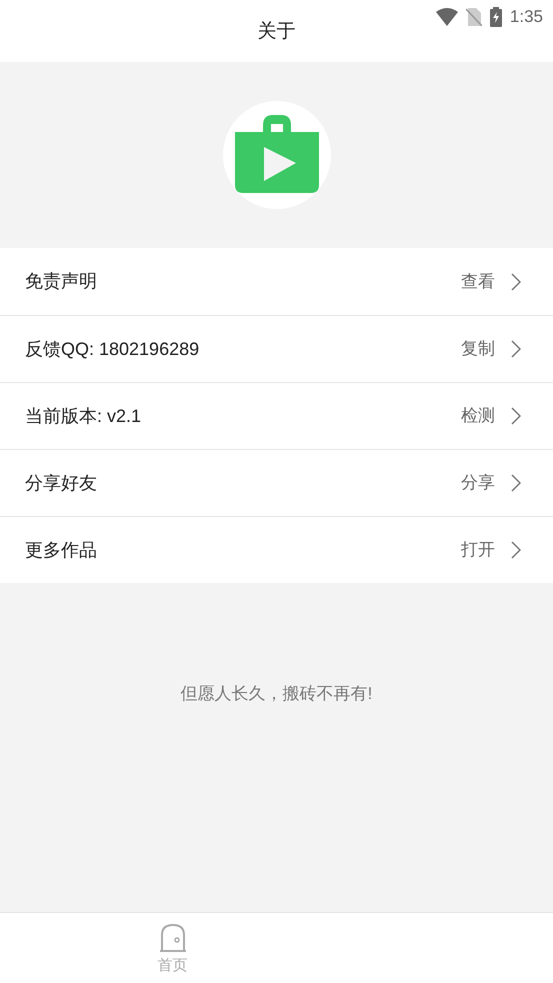  I want to click on app-logo-icon, so click(276, 155).